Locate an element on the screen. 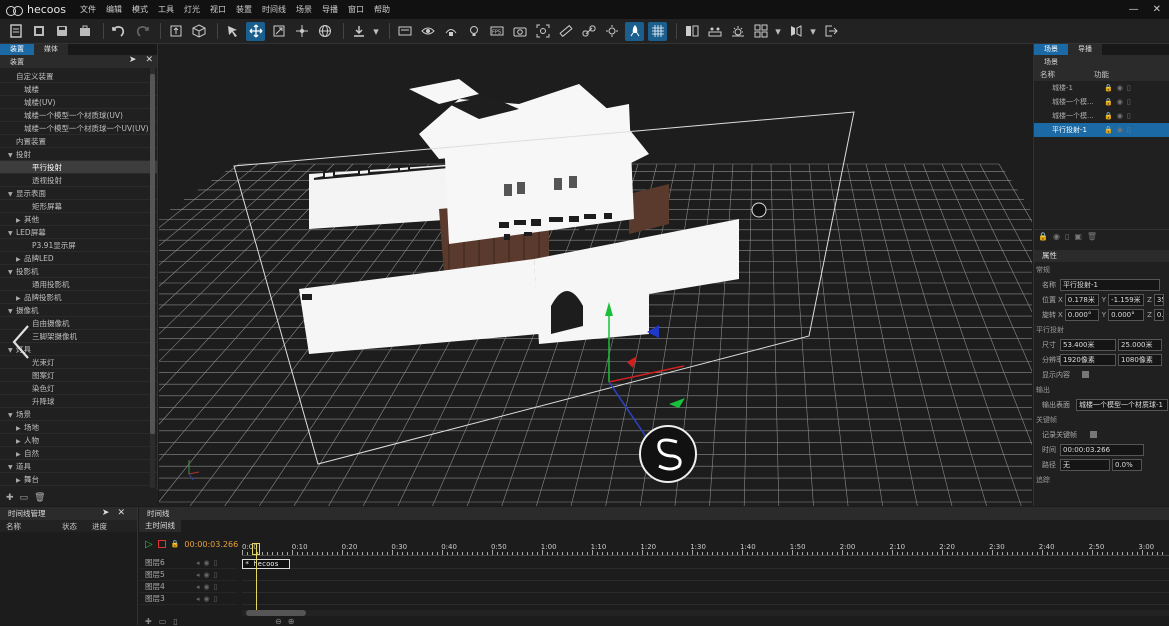 The width and height of the screenshot is (1169, 626). tree-item: 城楼 is located at coordinates (78, 89).